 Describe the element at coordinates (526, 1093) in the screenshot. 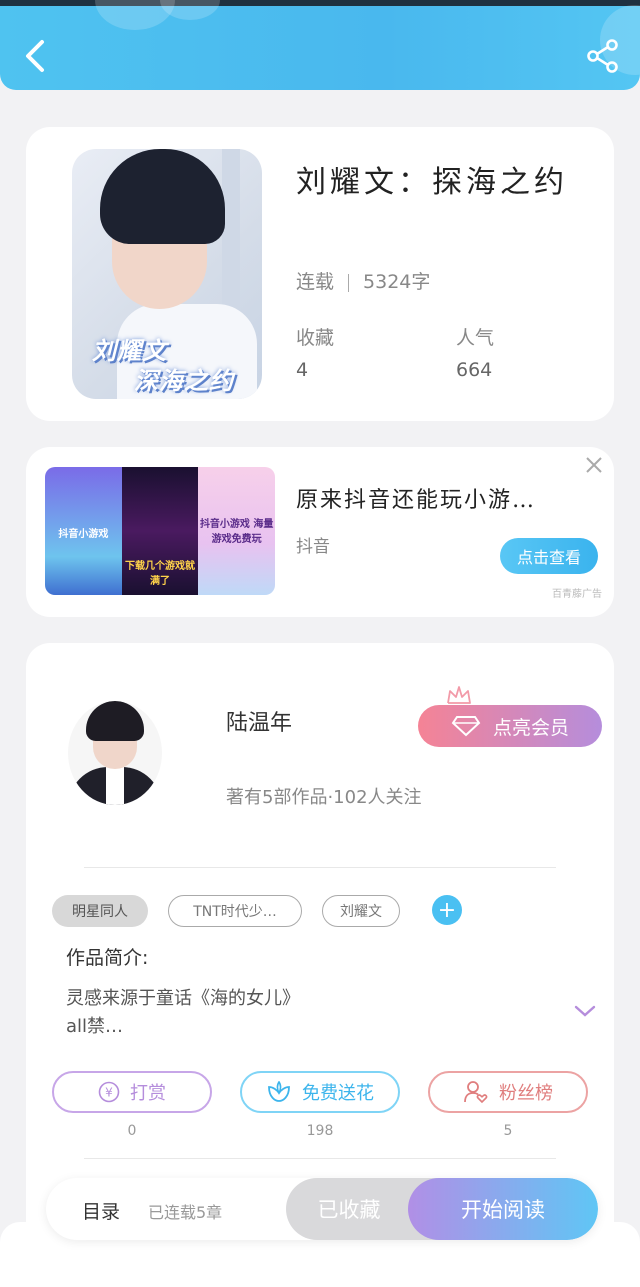

I see `fans-label: 粉丝榜` at that location.